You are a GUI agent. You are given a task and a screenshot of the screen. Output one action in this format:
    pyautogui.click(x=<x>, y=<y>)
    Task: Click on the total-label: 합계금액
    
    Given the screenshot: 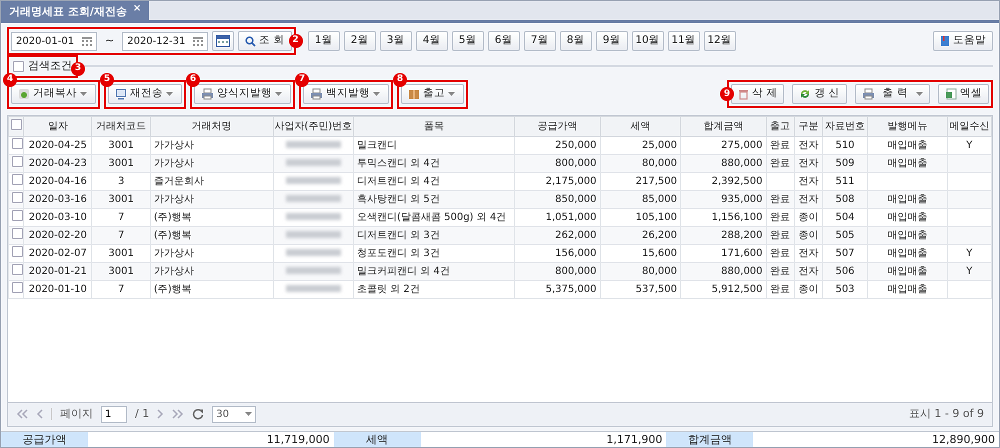 What is the action you would take?
    pyautogui.click(x=710, y=439)
    